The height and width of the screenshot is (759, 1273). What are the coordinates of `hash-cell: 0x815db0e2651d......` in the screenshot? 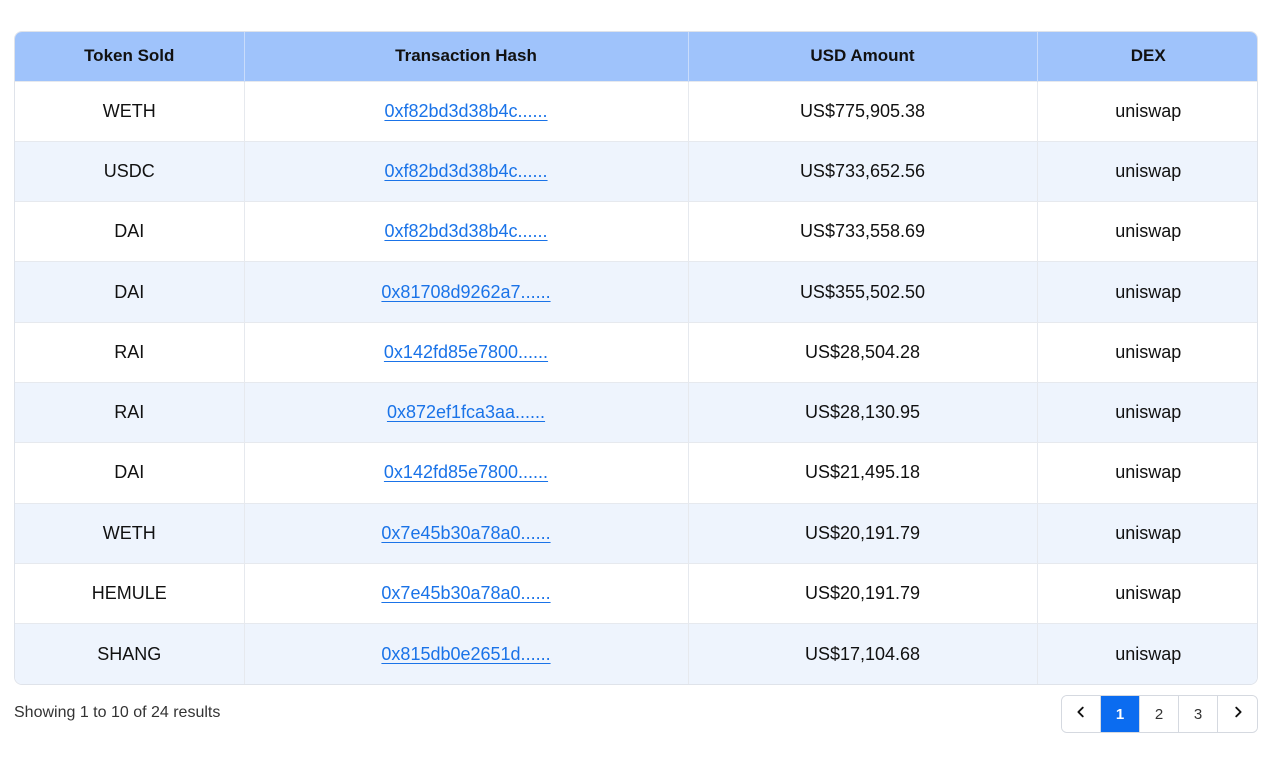 It's located at (466, 653).